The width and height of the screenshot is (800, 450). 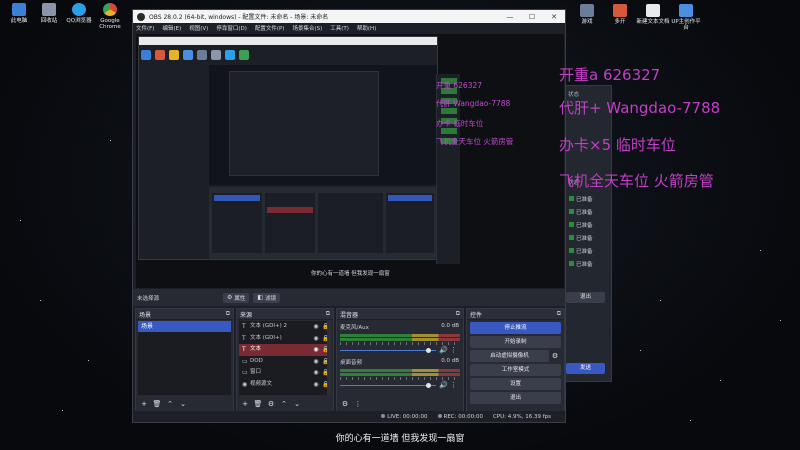 What do you see at coordinates (515, 384) in the screenshot?
I see `control-button: 设置` at bounding box center [515, 384].